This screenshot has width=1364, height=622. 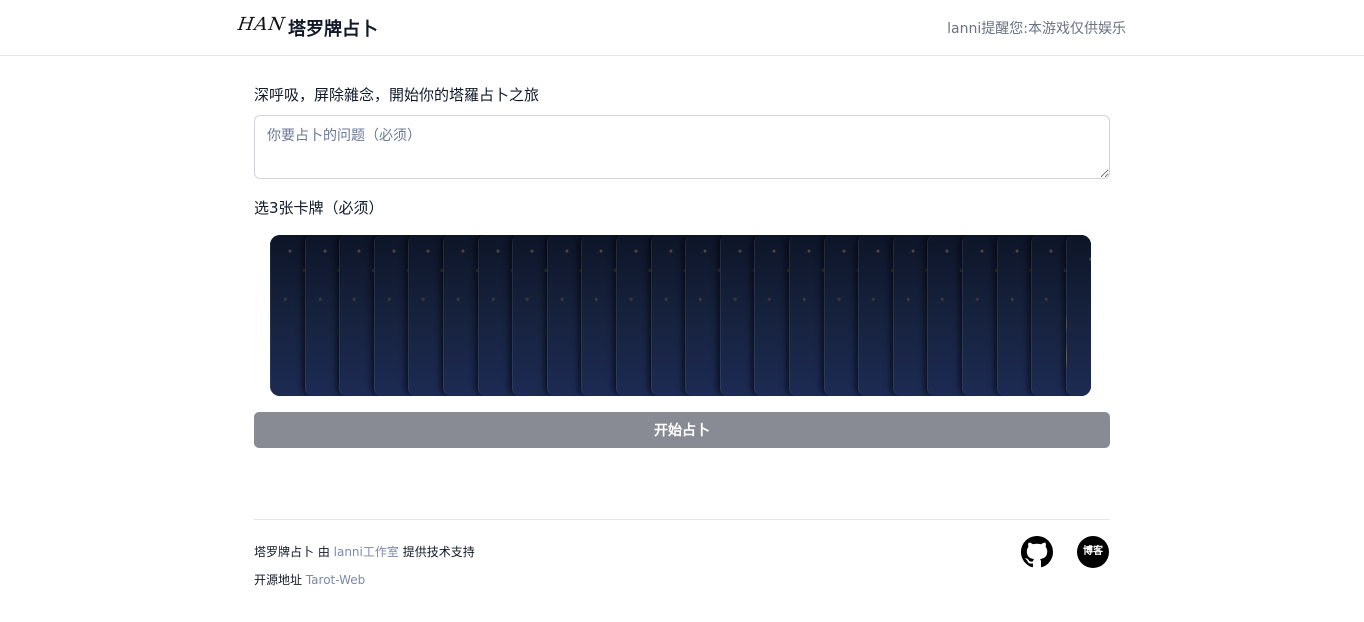 What do you see at coordinates (280, 580) in the screenshot?
I see `footer-source-prefix: 开源地址` at bounding box center [280, 580].